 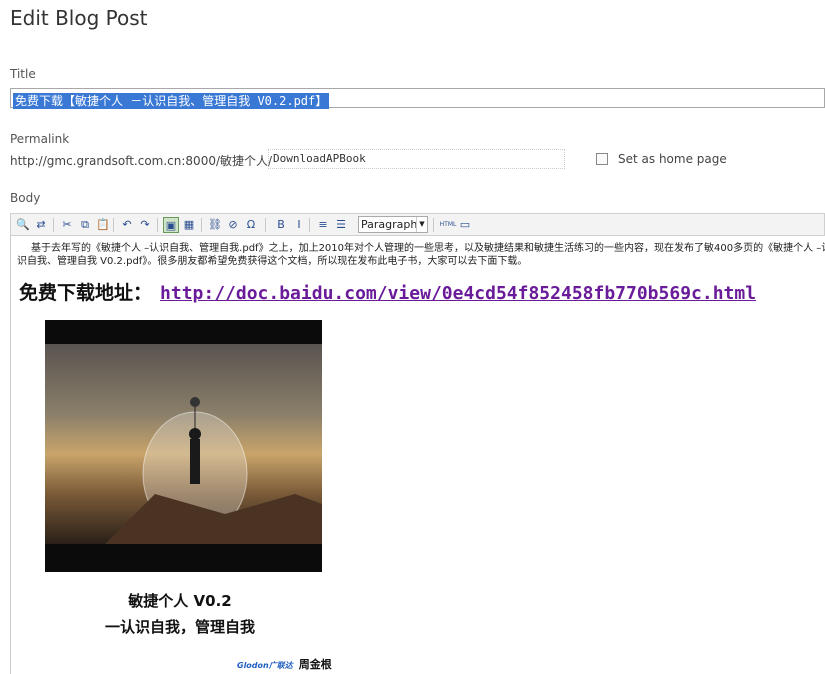 I want to click on home-page-label: Set as home page, so click(x=672, y=159).